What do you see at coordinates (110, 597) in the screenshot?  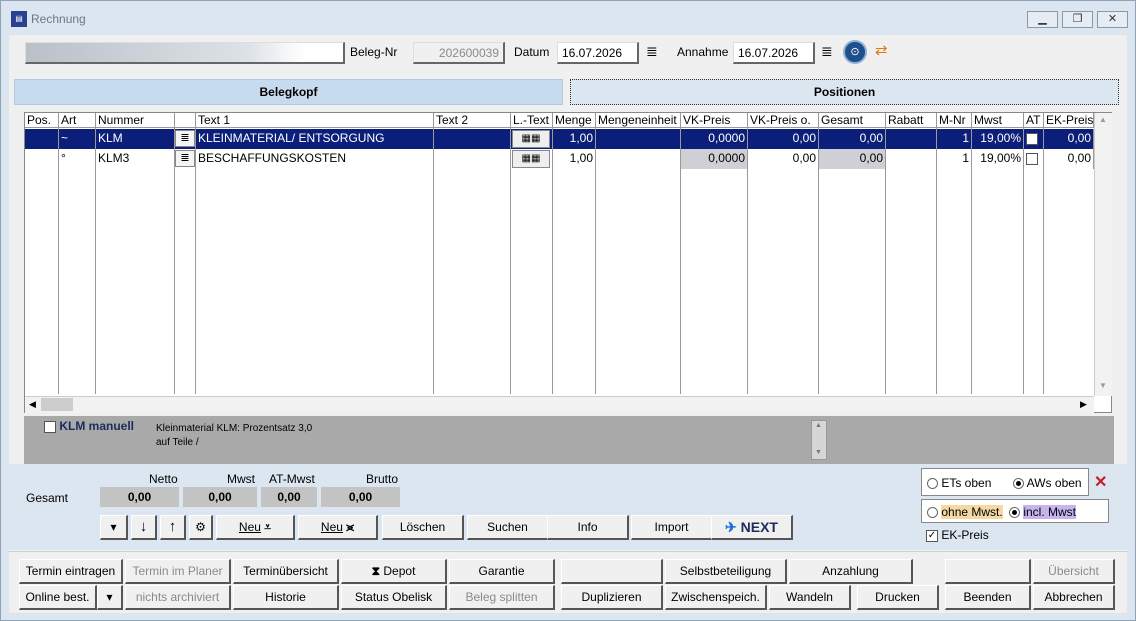 I see `online-best-dropdown: ▾` at bounding box center [110, 597].